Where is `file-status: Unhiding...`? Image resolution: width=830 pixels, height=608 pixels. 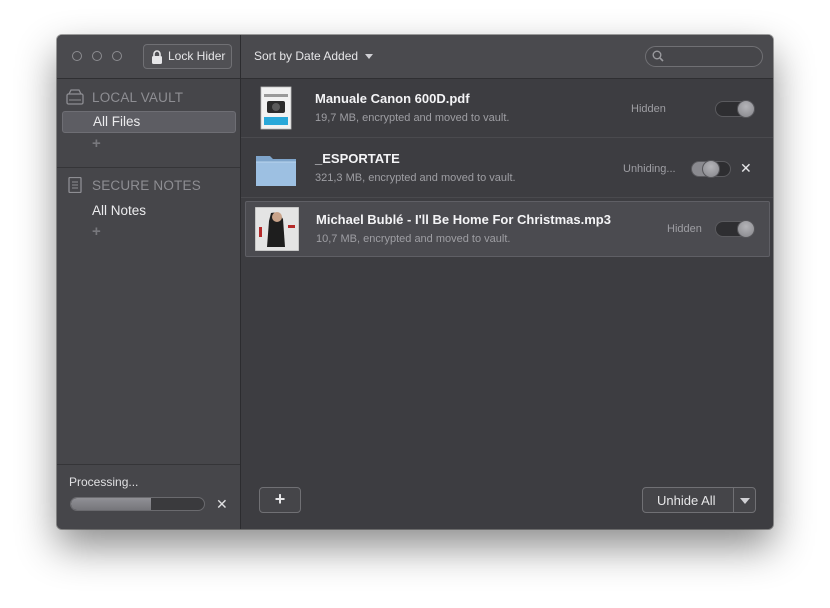 file-status: Unhiding... is located at coordinates (649, 169).